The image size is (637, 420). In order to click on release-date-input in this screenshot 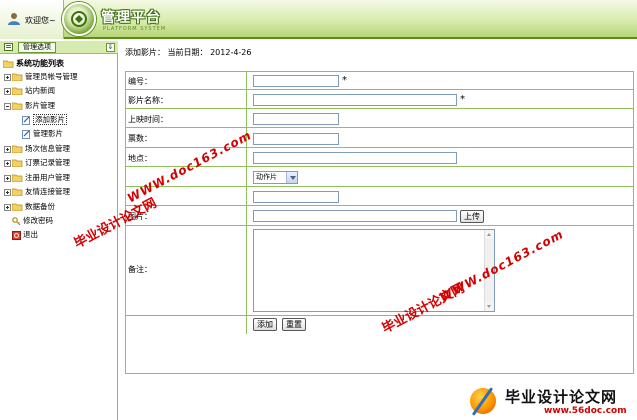, I will do `click(296, 119)`.